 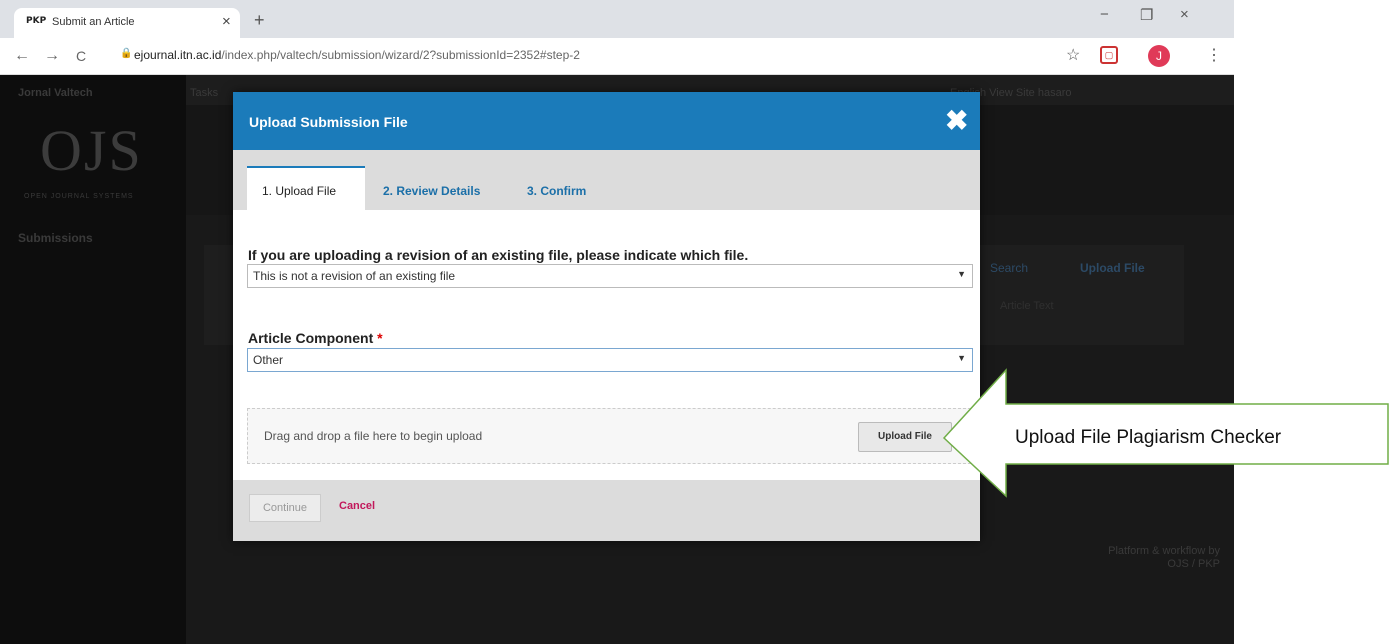 What do you see at coordinates (311, 338) in the screenshot?
I see `article-component-label-text: Article Component` at bounding box center [311, 338].